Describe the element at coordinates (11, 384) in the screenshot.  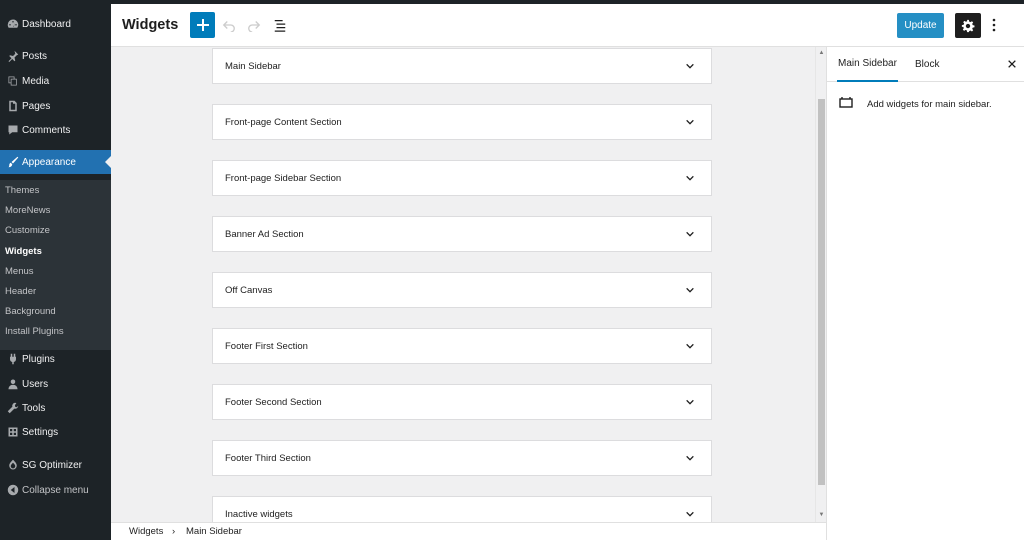
I see `user-icon` at that location.